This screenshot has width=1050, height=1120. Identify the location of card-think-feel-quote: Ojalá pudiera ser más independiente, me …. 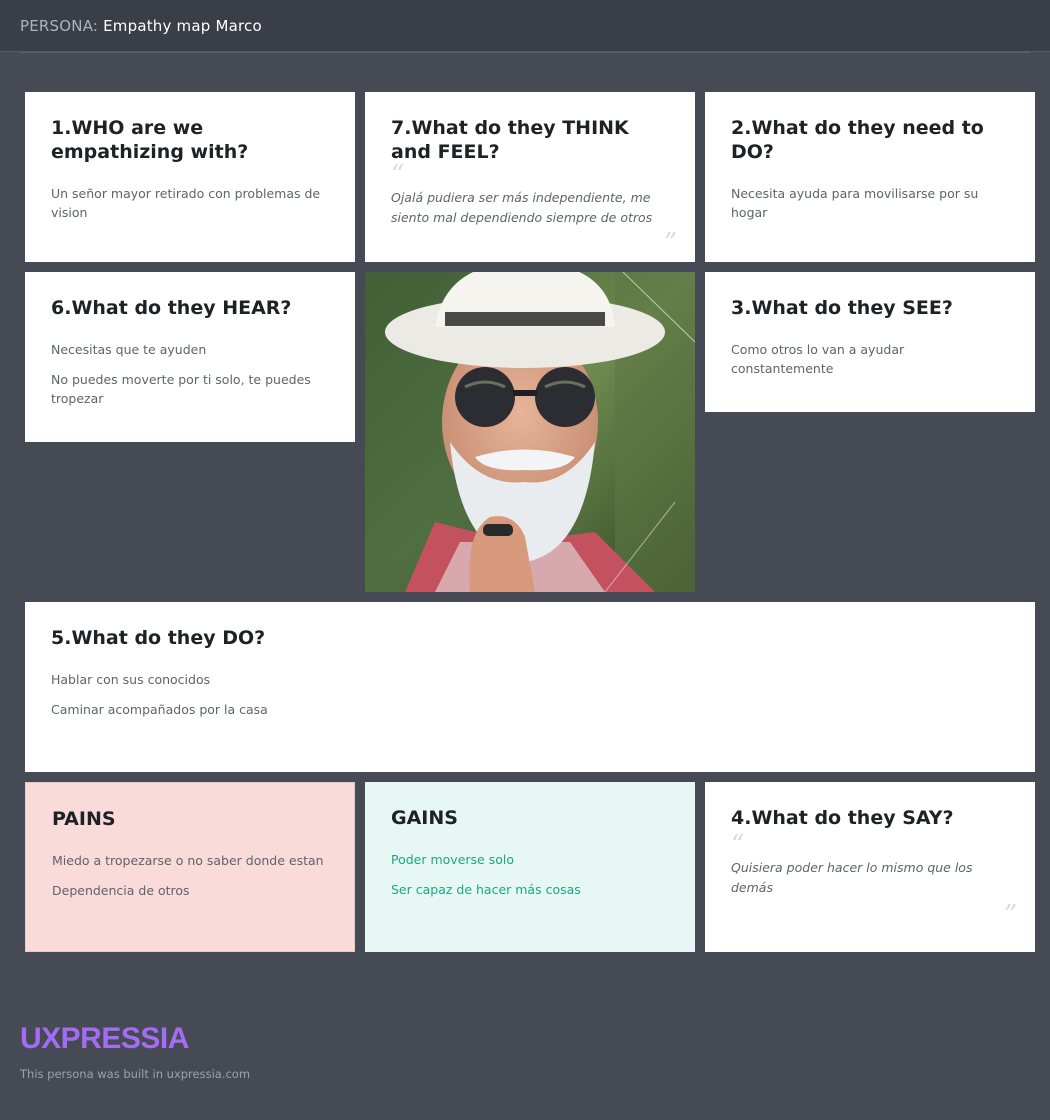
(522, 207).